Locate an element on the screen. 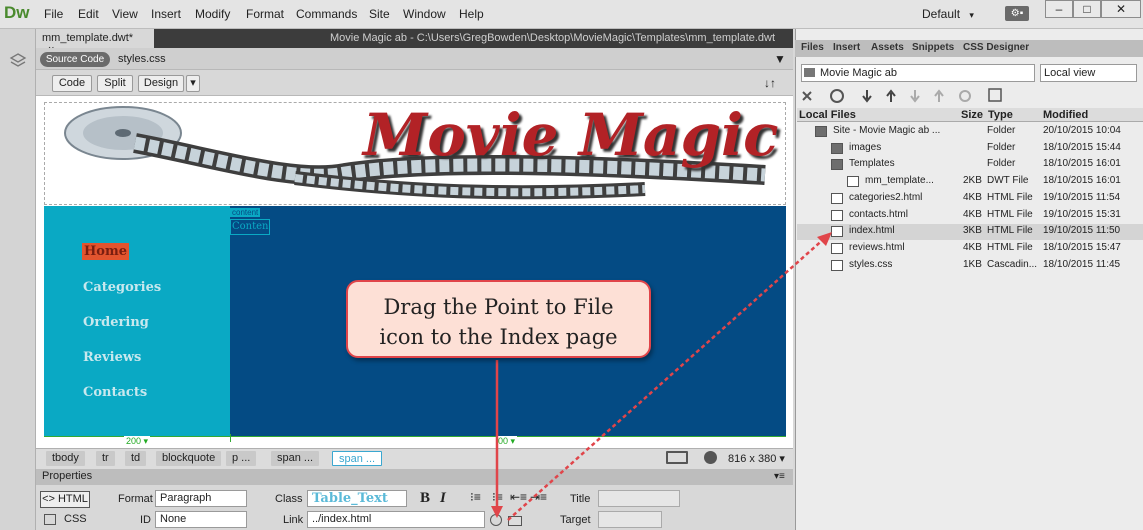 This screenshot has width=1143, height=530. window-size: 816 x 380 ▾ is located at coordinates (756, 458).